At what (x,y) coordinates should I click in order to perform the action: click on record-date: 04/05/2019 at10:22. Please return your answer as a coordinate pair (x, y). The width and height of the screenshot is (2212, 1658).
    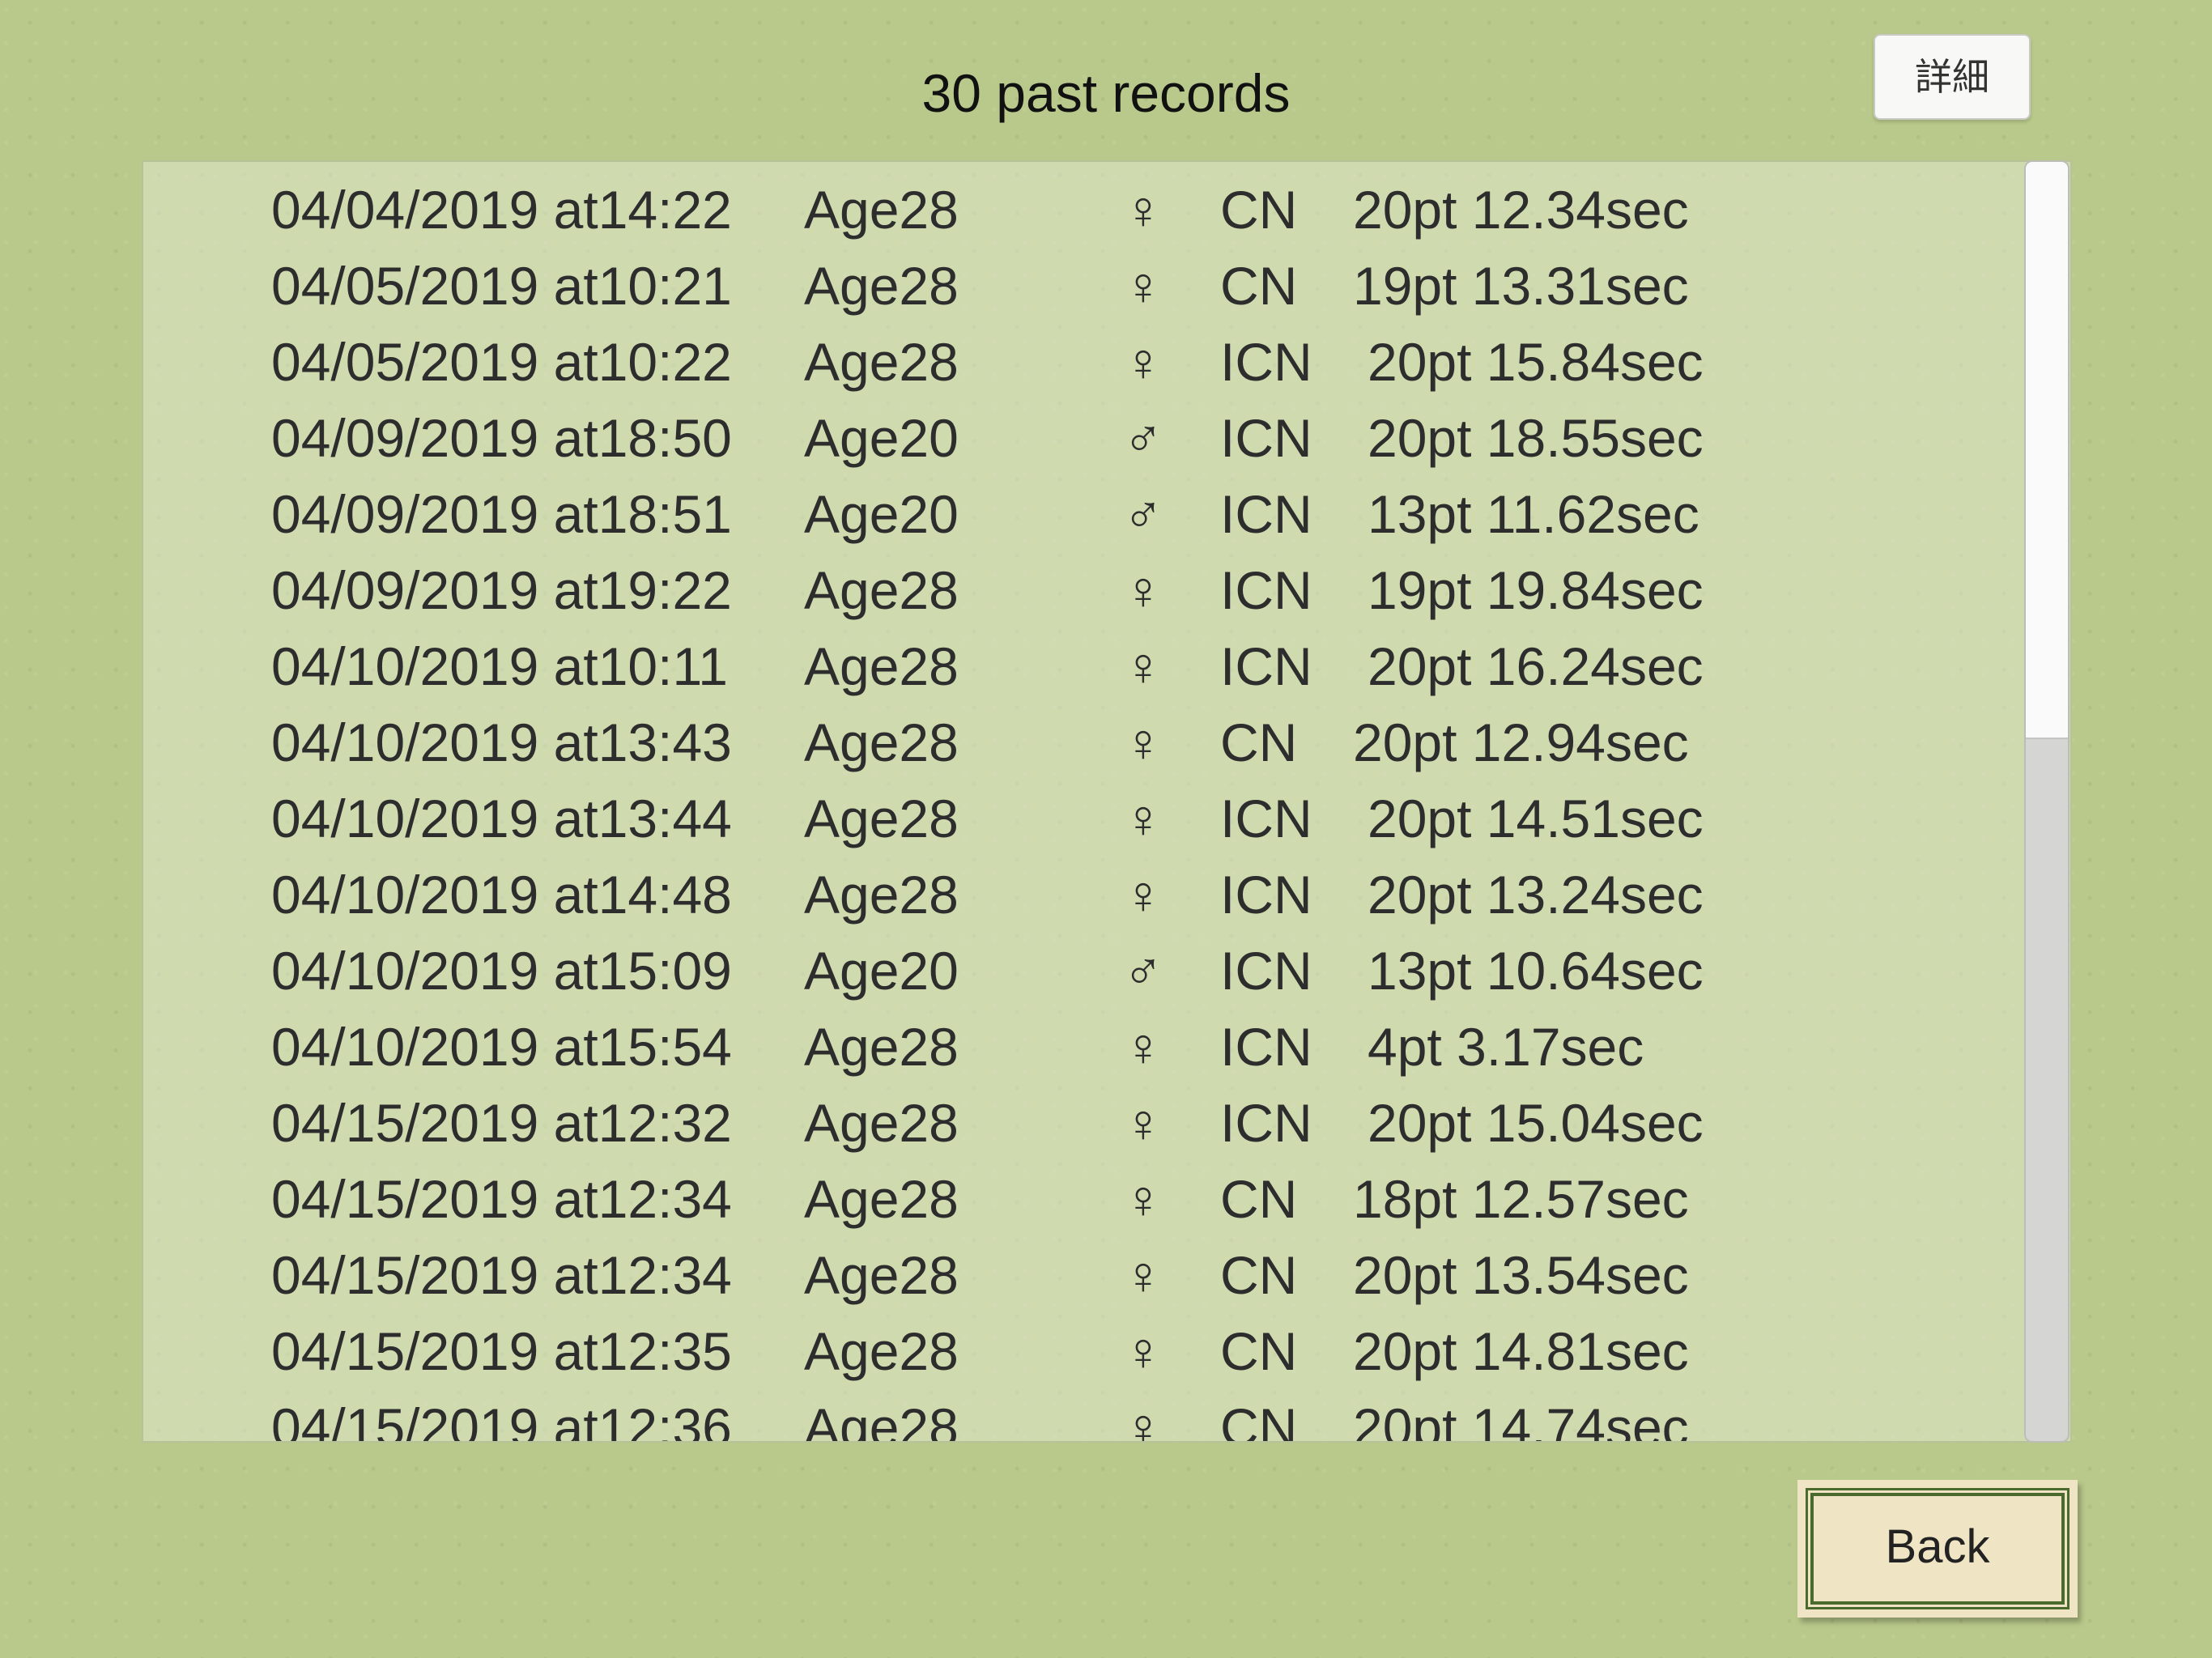
    Looking at the image, I should click on (502, 362).